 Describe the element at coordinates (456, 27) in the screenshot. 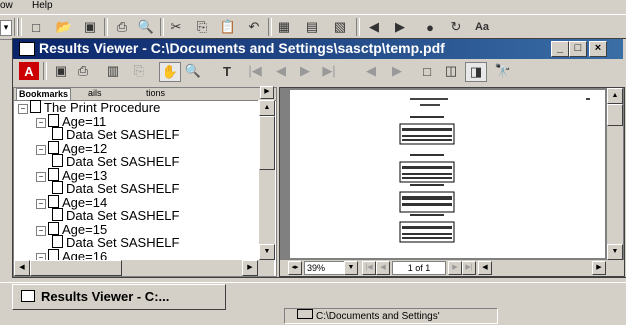

I see `refresh-icon: ↻` at that location.